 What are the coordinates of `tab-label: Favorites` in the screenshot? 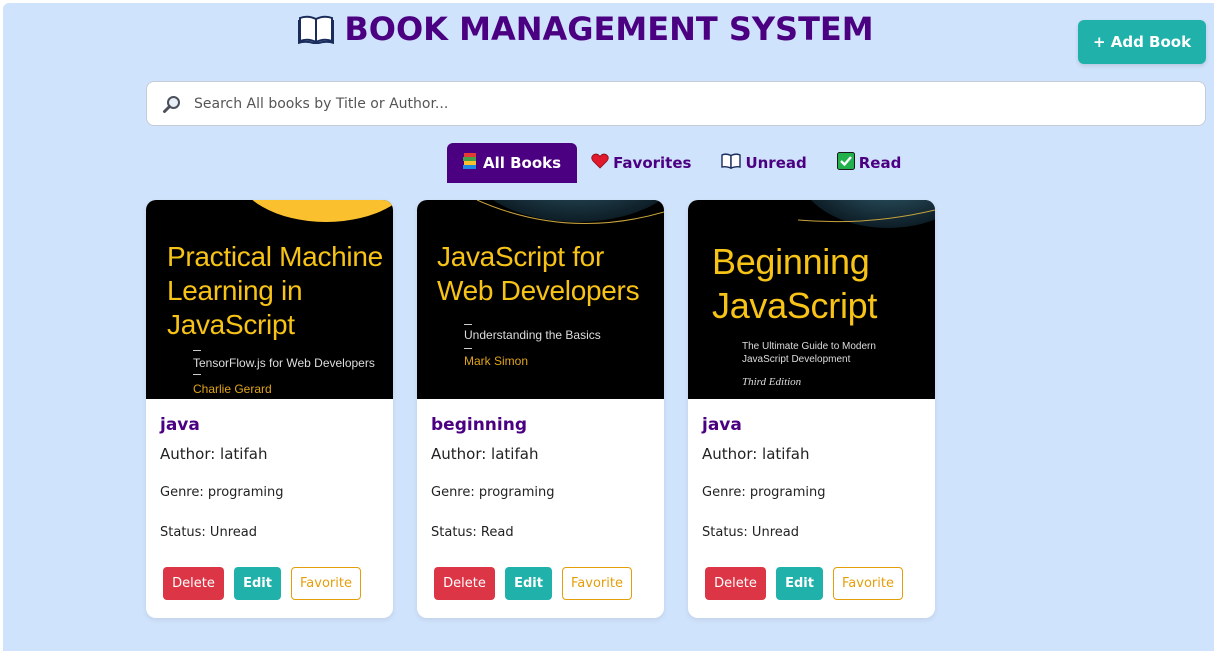 It's located at (652, 163).